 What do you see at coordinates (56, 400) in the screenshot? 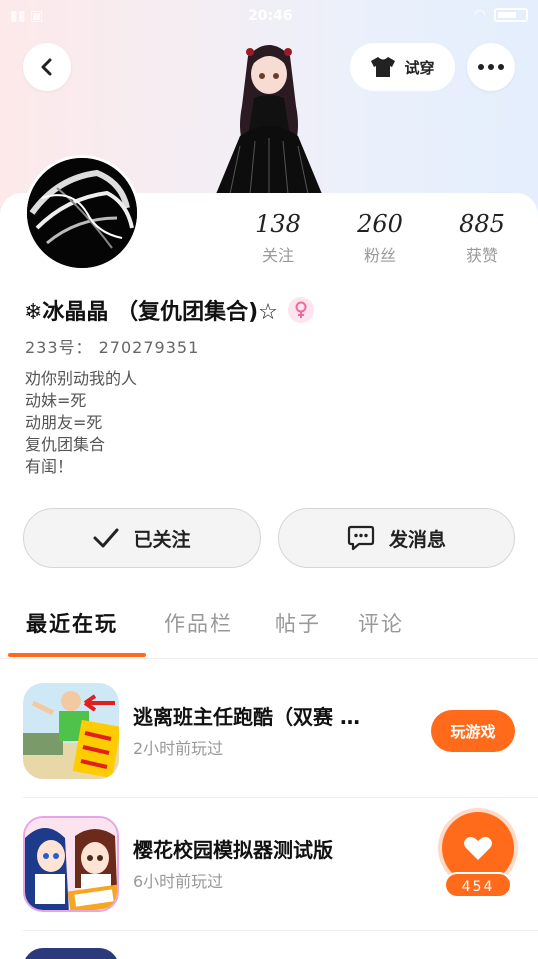
I see `bio-line: 动妹=死` at bounding box center [56, 400].